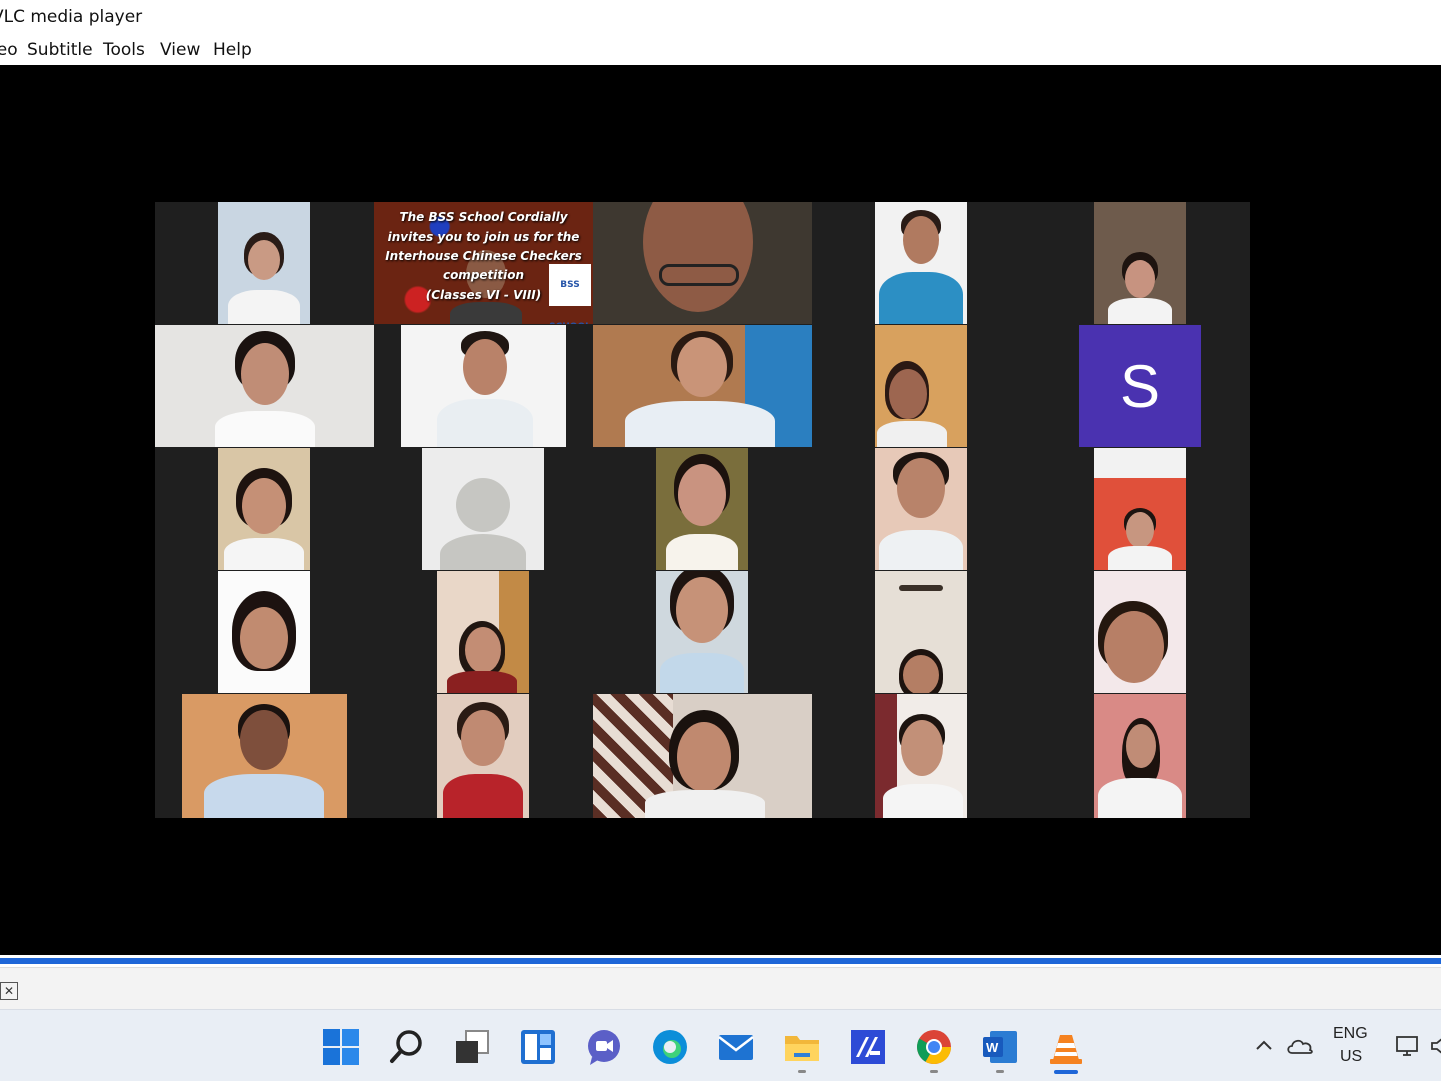 The height and width of the screenshot is (1081, 1441). I want to click on title-bar: VLC media player, so click(720, 18).